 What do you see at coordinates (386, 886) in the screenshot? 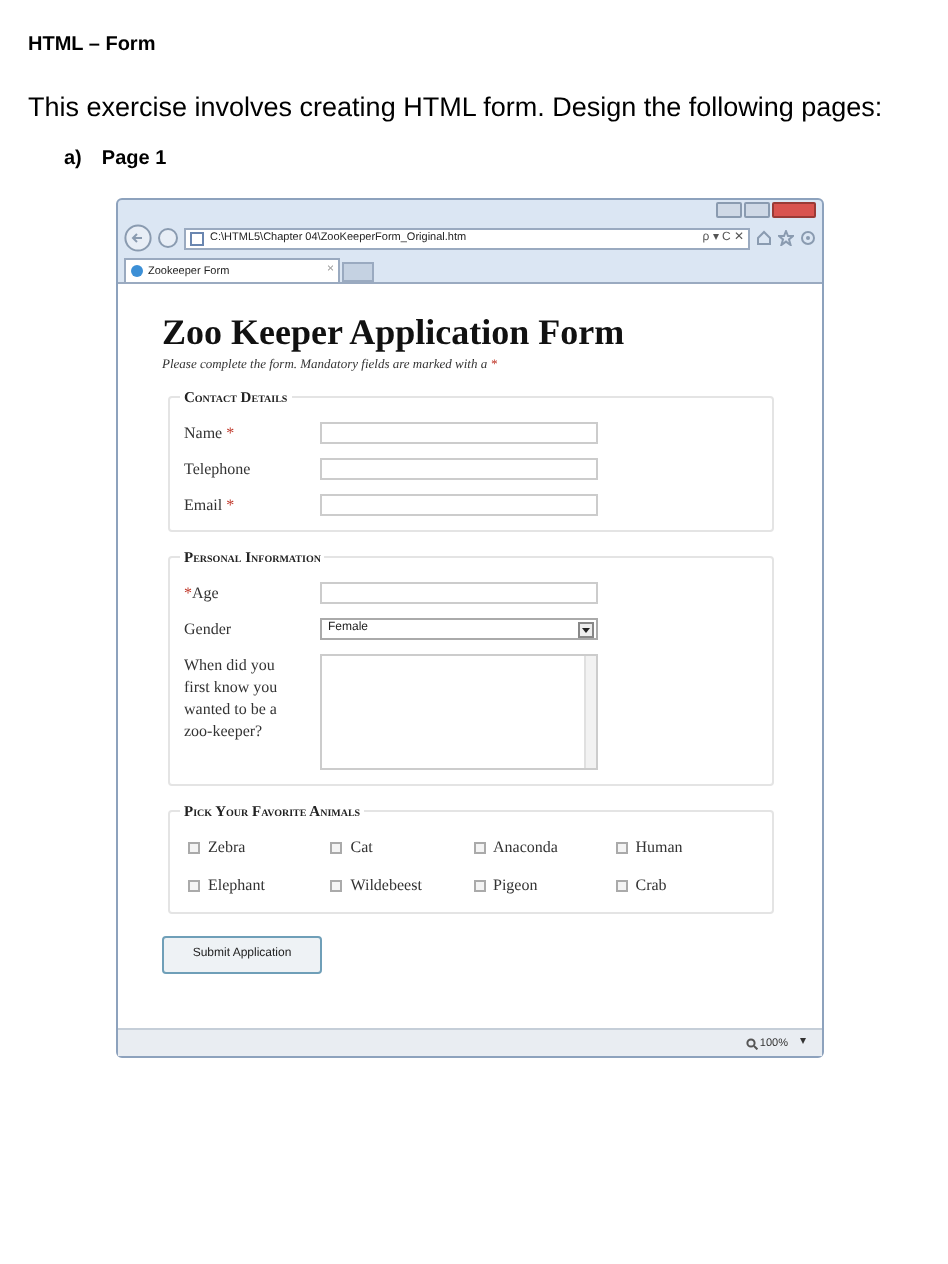
I see `checkbox-label: Wildebeest` at bounding box center [386, 886].